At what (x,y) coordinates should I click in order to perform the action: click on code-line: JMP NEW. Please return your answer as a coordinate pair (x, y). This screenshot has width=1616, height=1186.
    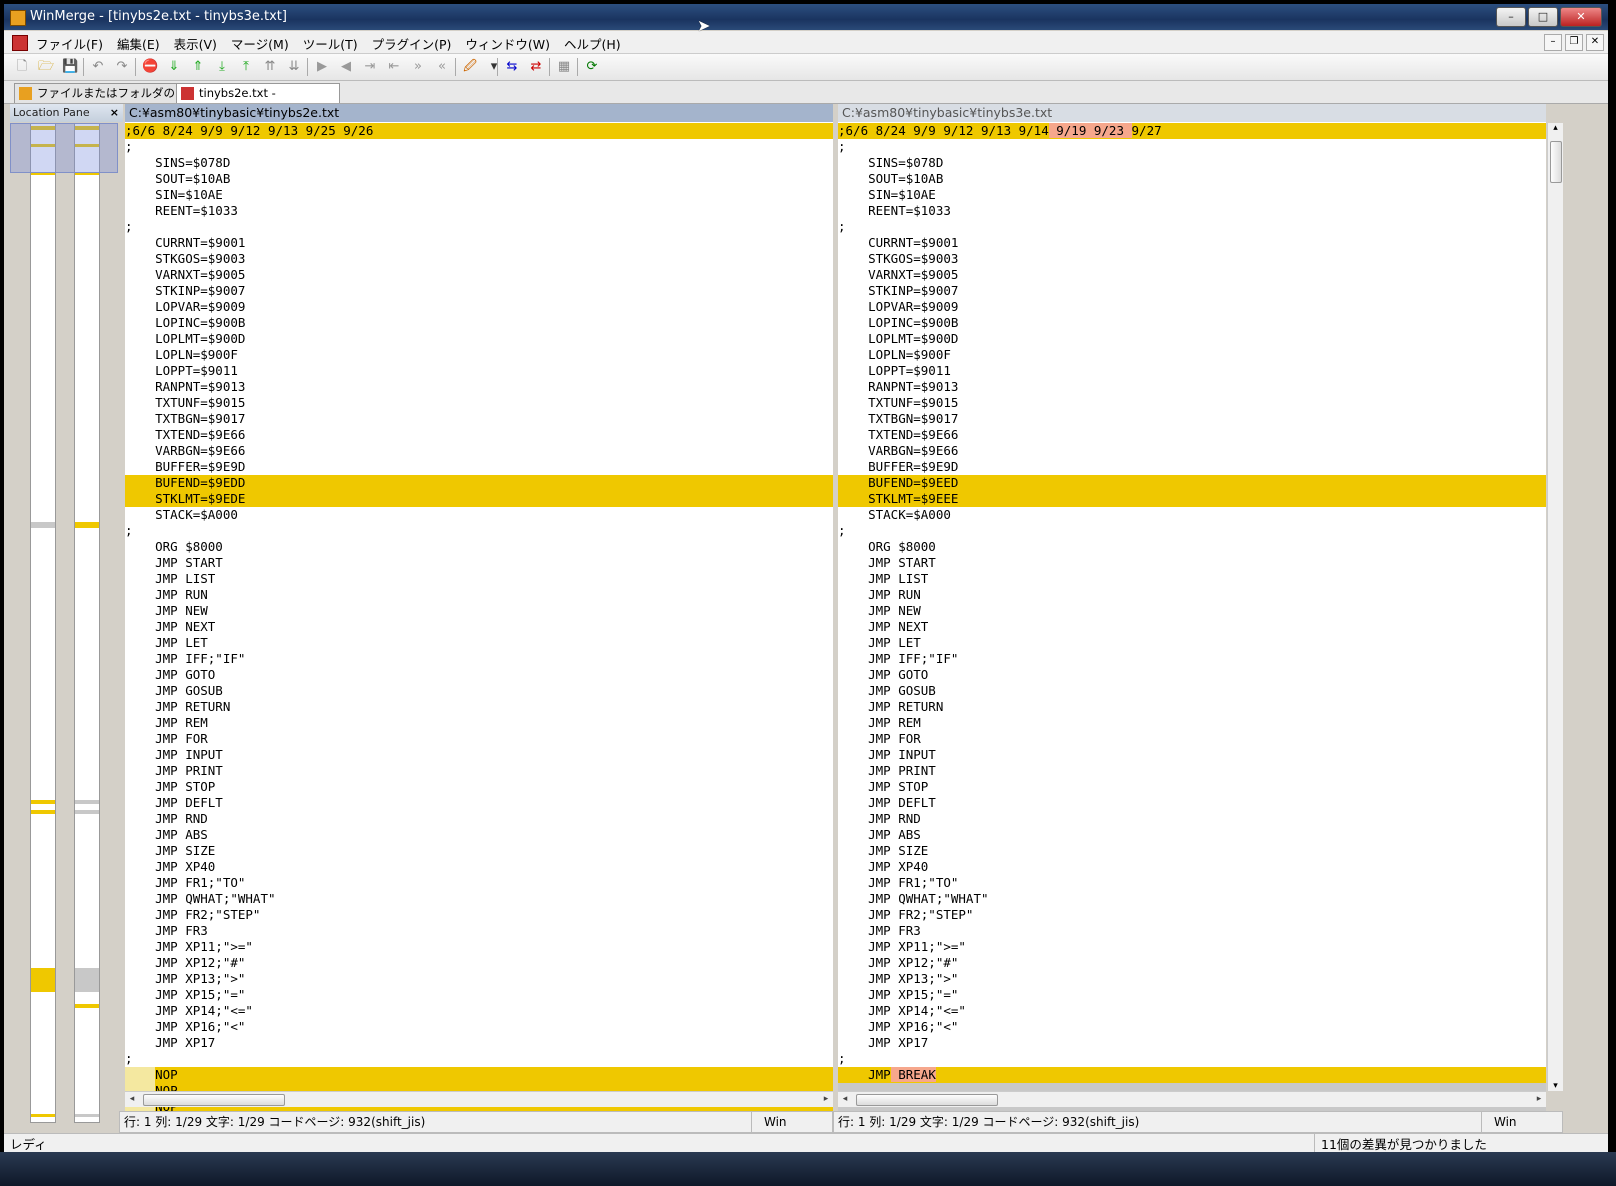
    Looking at the image, I should click on (479, 611).